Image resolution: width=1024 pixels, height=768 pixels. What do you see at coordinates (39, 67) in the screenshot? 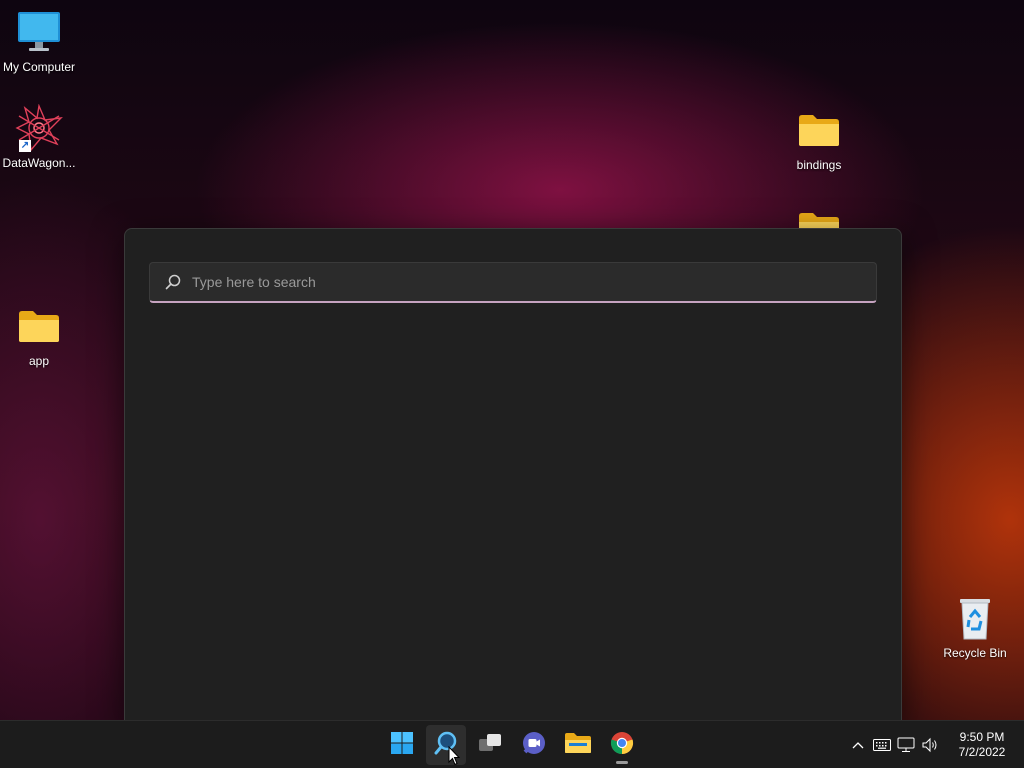
I see `desktop-icon-label: My Computer` at bounding box center [39, 67].